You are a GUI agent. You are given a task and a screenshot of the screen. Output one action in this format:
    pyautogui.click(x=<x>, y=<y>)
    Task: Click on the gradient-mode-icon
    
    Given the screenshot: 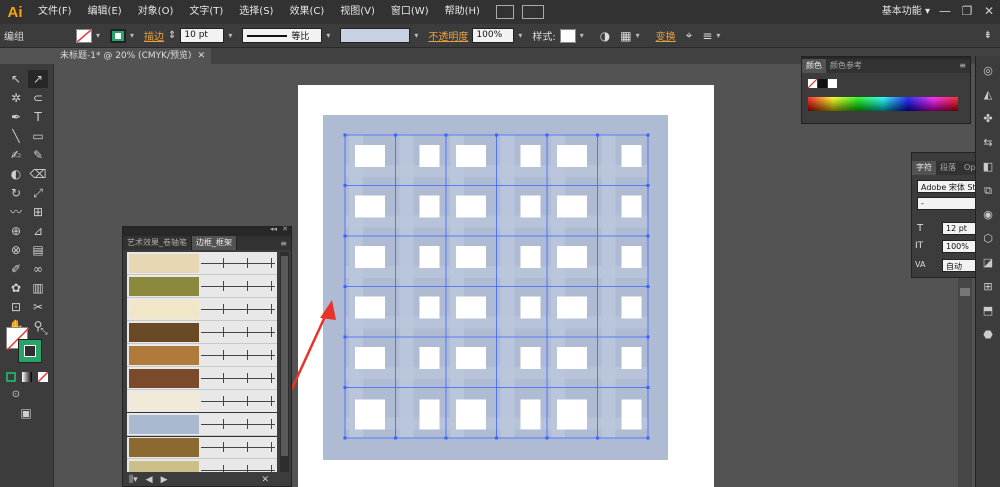 What is the action you would take?
    pyautogui.click(x=27, y=377)
    